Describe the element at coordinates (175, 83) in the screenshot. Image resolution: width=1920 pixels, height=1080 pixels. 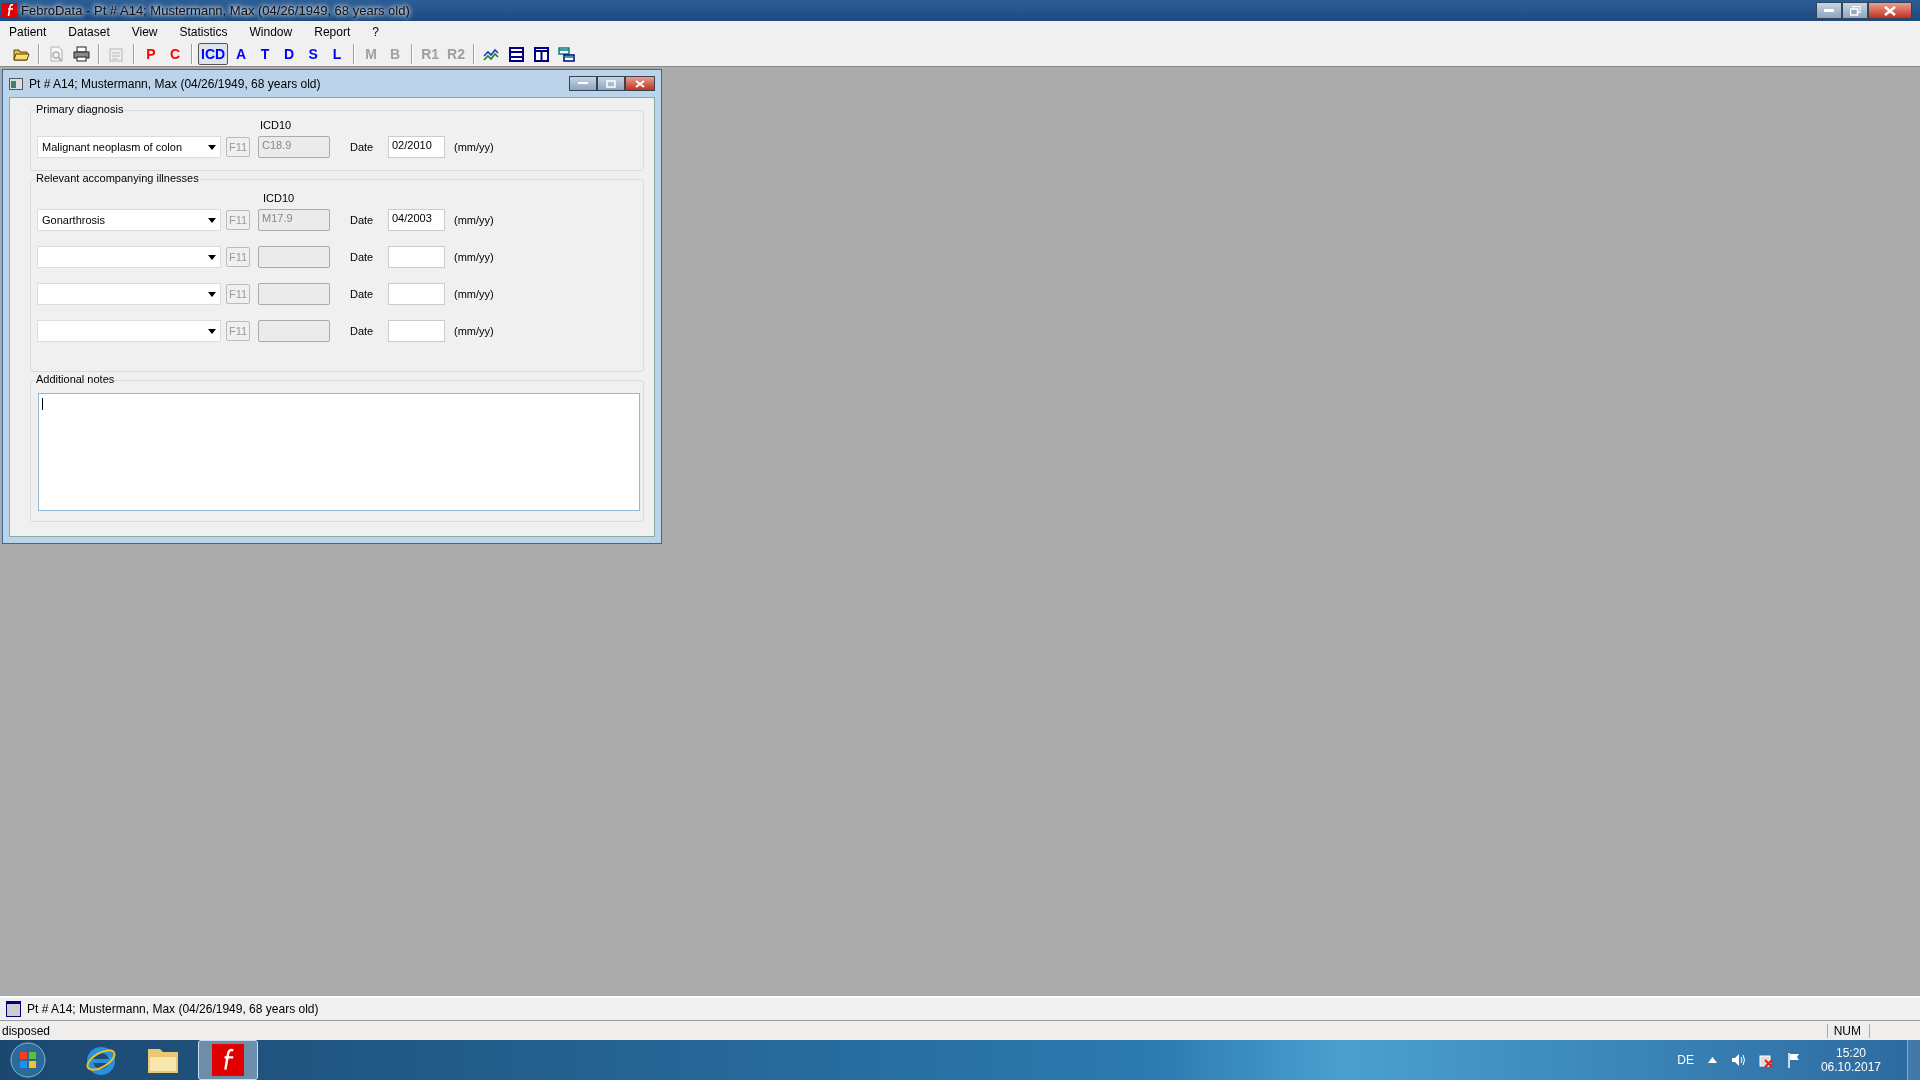
I see `child-window-title: Pt # A14; Mustermann, Max (04/26/1949, 68 years old)` at that location.